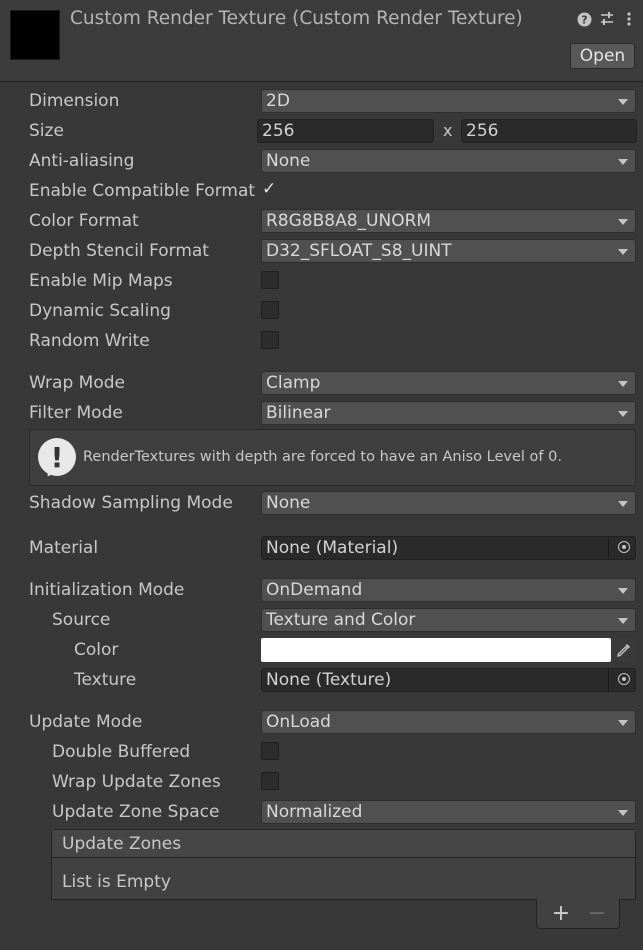 The width and height of the screenshot is (643, 950). I want to click on warning-icon: !, so click(57, 457).